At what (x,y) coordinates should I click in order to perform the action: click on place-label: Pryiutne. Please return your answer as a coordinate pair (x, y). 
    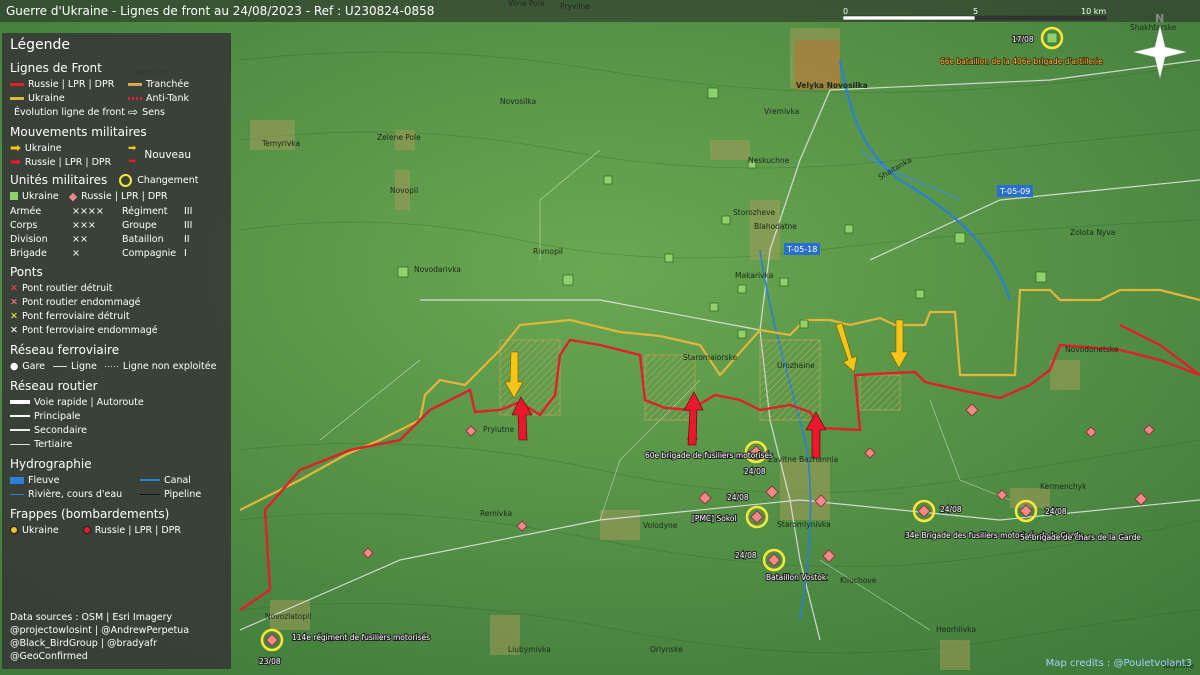
    Looking at the image, I should click on (498, 429).